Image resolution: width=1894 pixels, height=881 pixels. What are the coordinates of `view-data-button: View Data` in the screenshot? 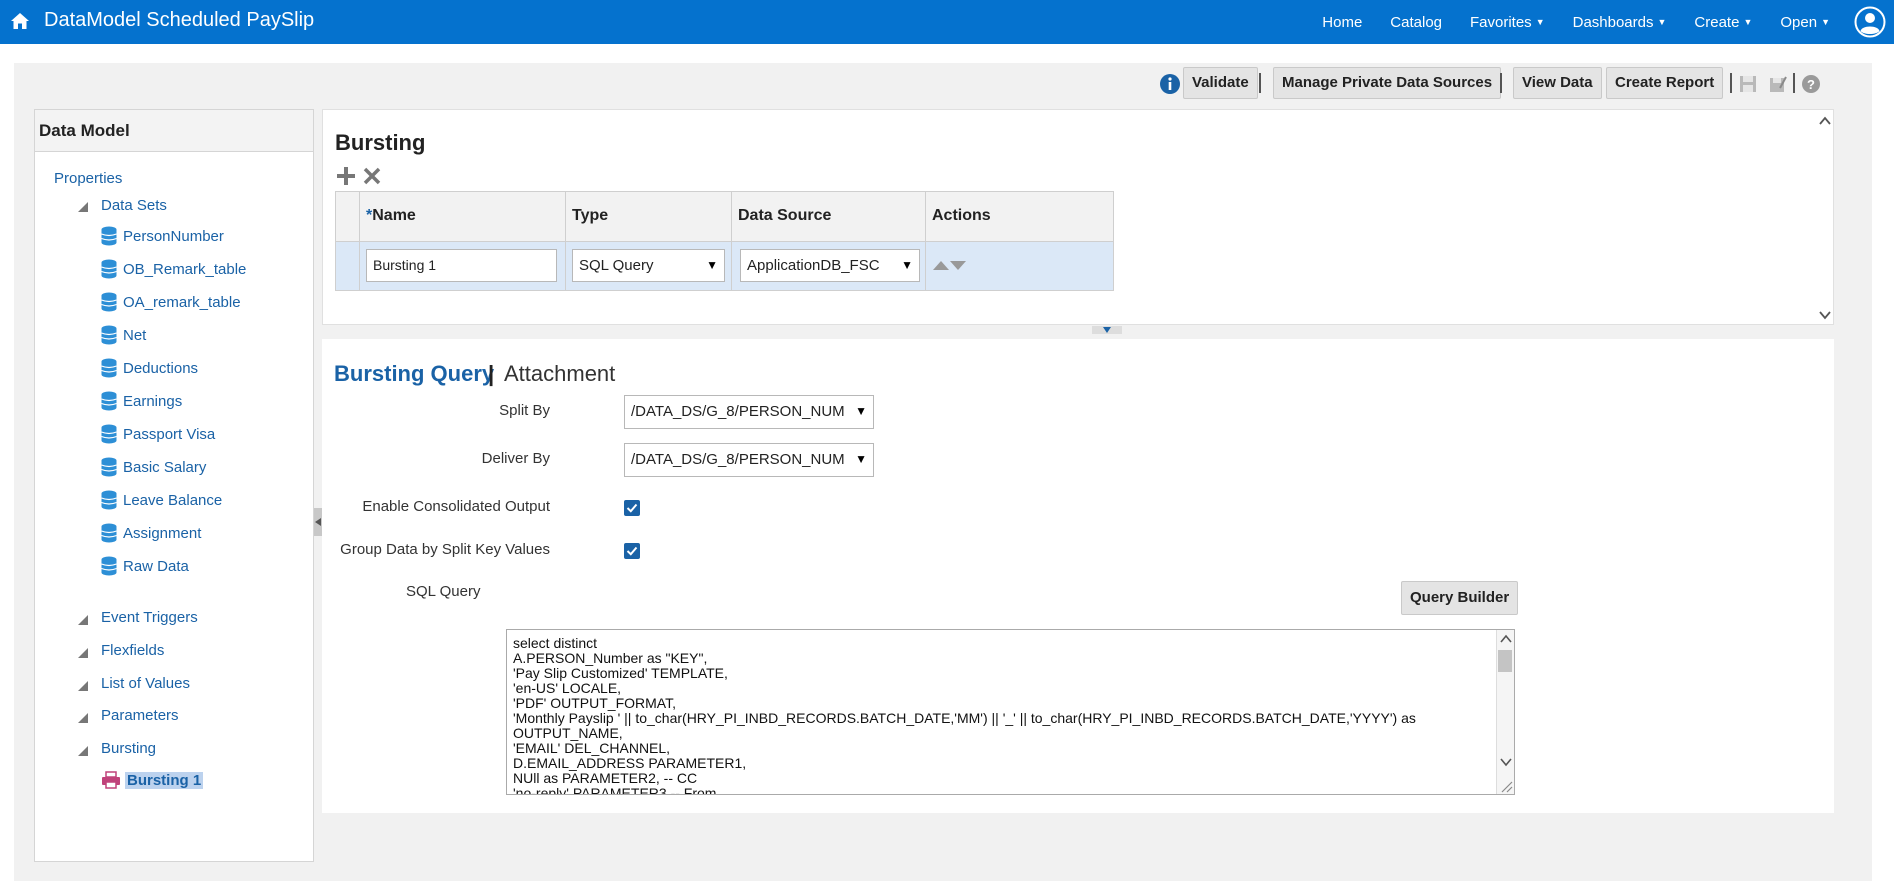 It's located at (1557, 83).